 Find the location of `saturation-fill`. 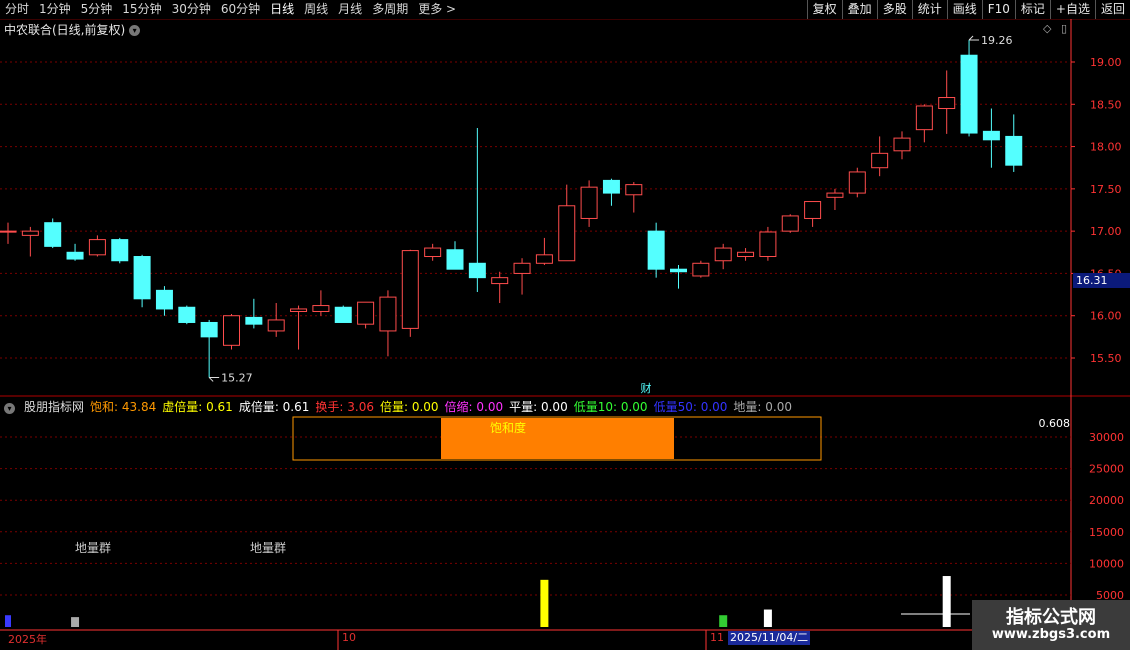

saturation-fill is located at coordinates (557, 438).